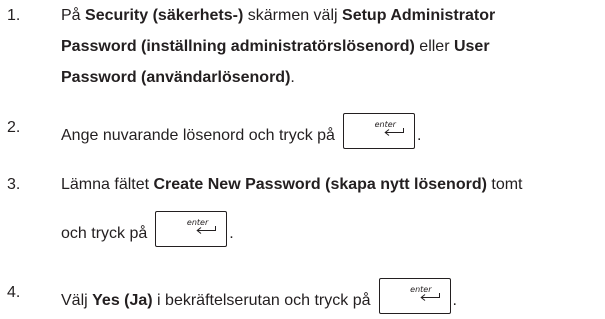  Describe the element at coordinates (178, 77) in the screenshot. I see `step-1-line-3: Password (användarlösenord).` at that location.